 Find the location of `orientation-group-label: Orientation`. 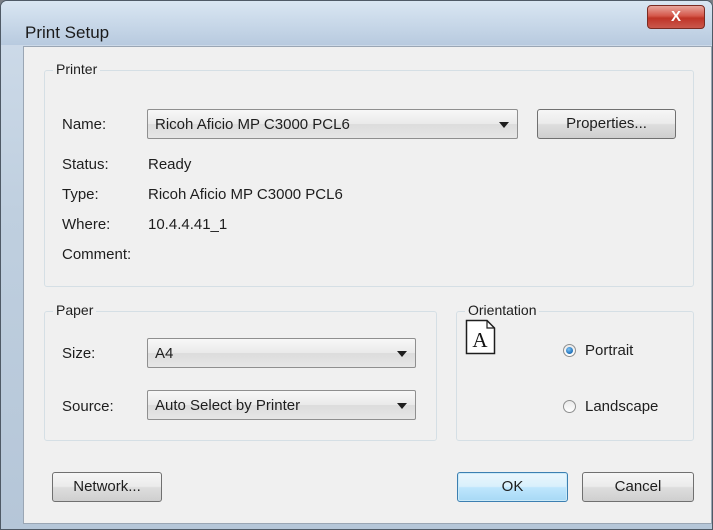

orientation-group-label: Orientation is located at coordinates (502, 310).